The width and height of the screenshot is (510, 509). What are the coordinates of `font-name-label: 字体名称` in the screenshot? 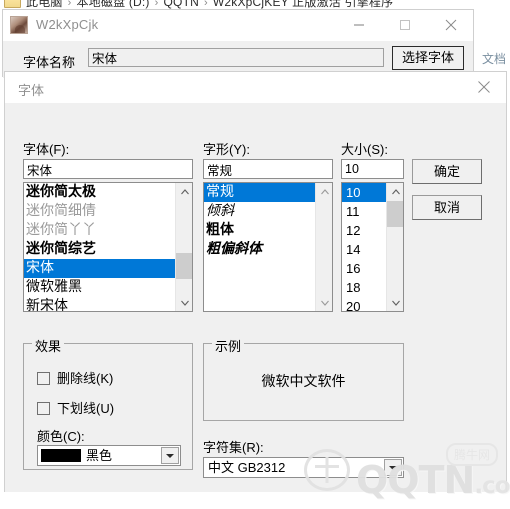 It's located at (49, 62).